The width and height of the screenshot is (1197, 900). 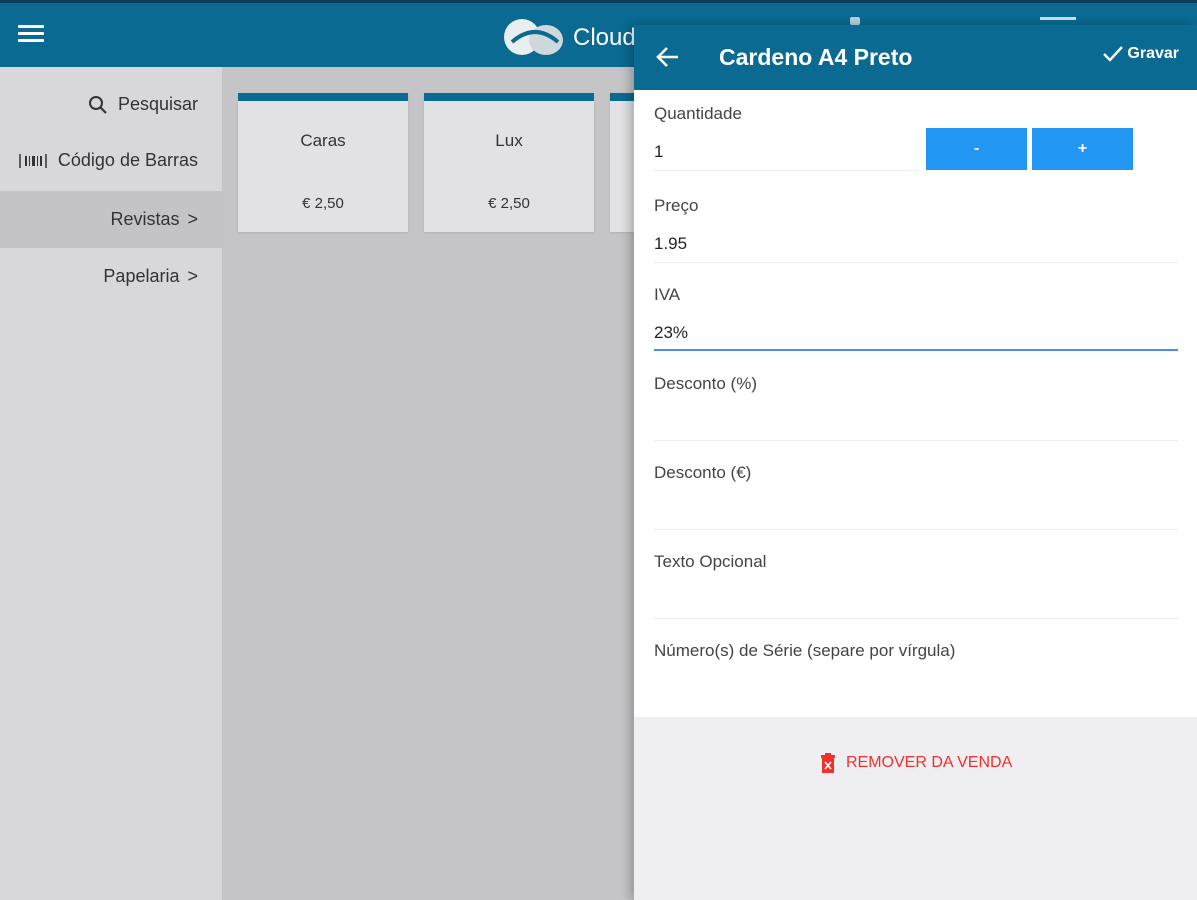 I want to click on remove-from-sale-button: REMOVER DA VENDA, so click(x=916, y=763).